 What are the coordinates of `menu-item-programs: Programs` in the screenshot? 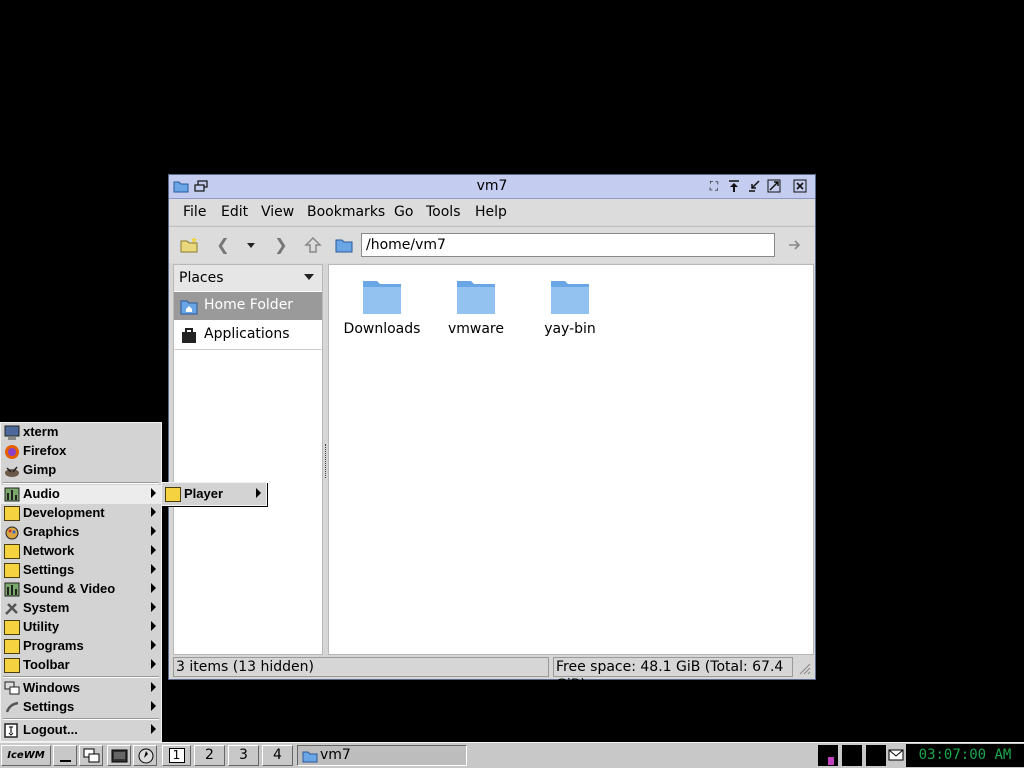 It's located at (81, 646).